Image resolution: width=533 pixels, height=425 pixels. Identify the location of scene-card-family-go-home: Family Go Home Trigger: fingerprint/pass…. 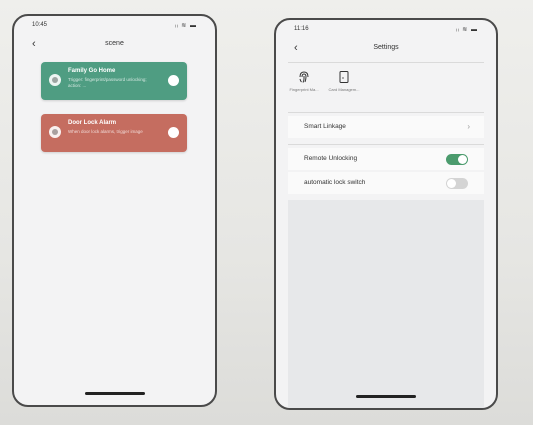
(114, 81).